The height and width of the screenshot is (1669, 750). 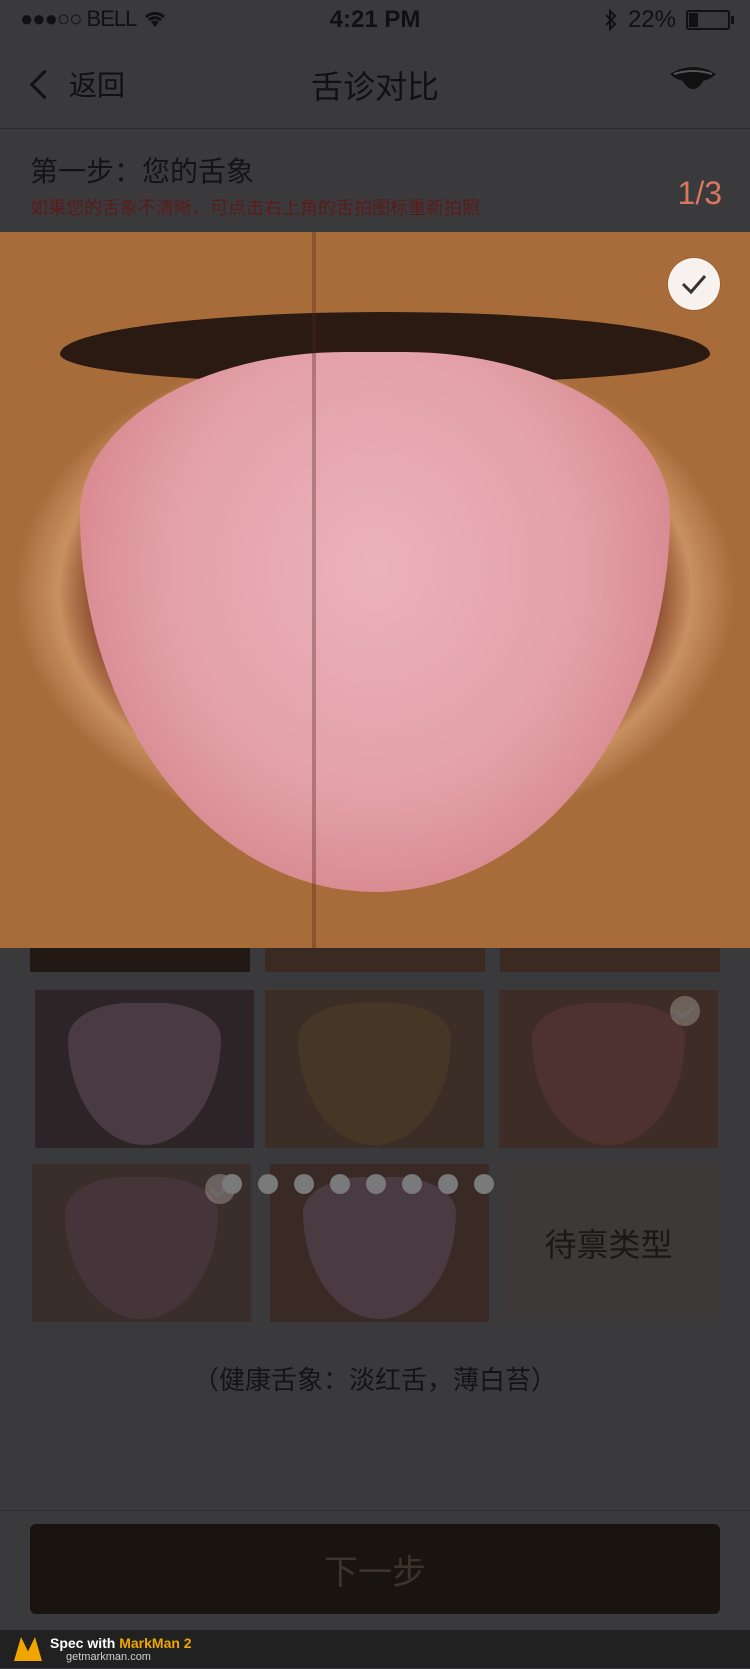 I want to click on status-bar: ●●●○○ BELL 4:21 PM 22%, so click(x=375, y=21).